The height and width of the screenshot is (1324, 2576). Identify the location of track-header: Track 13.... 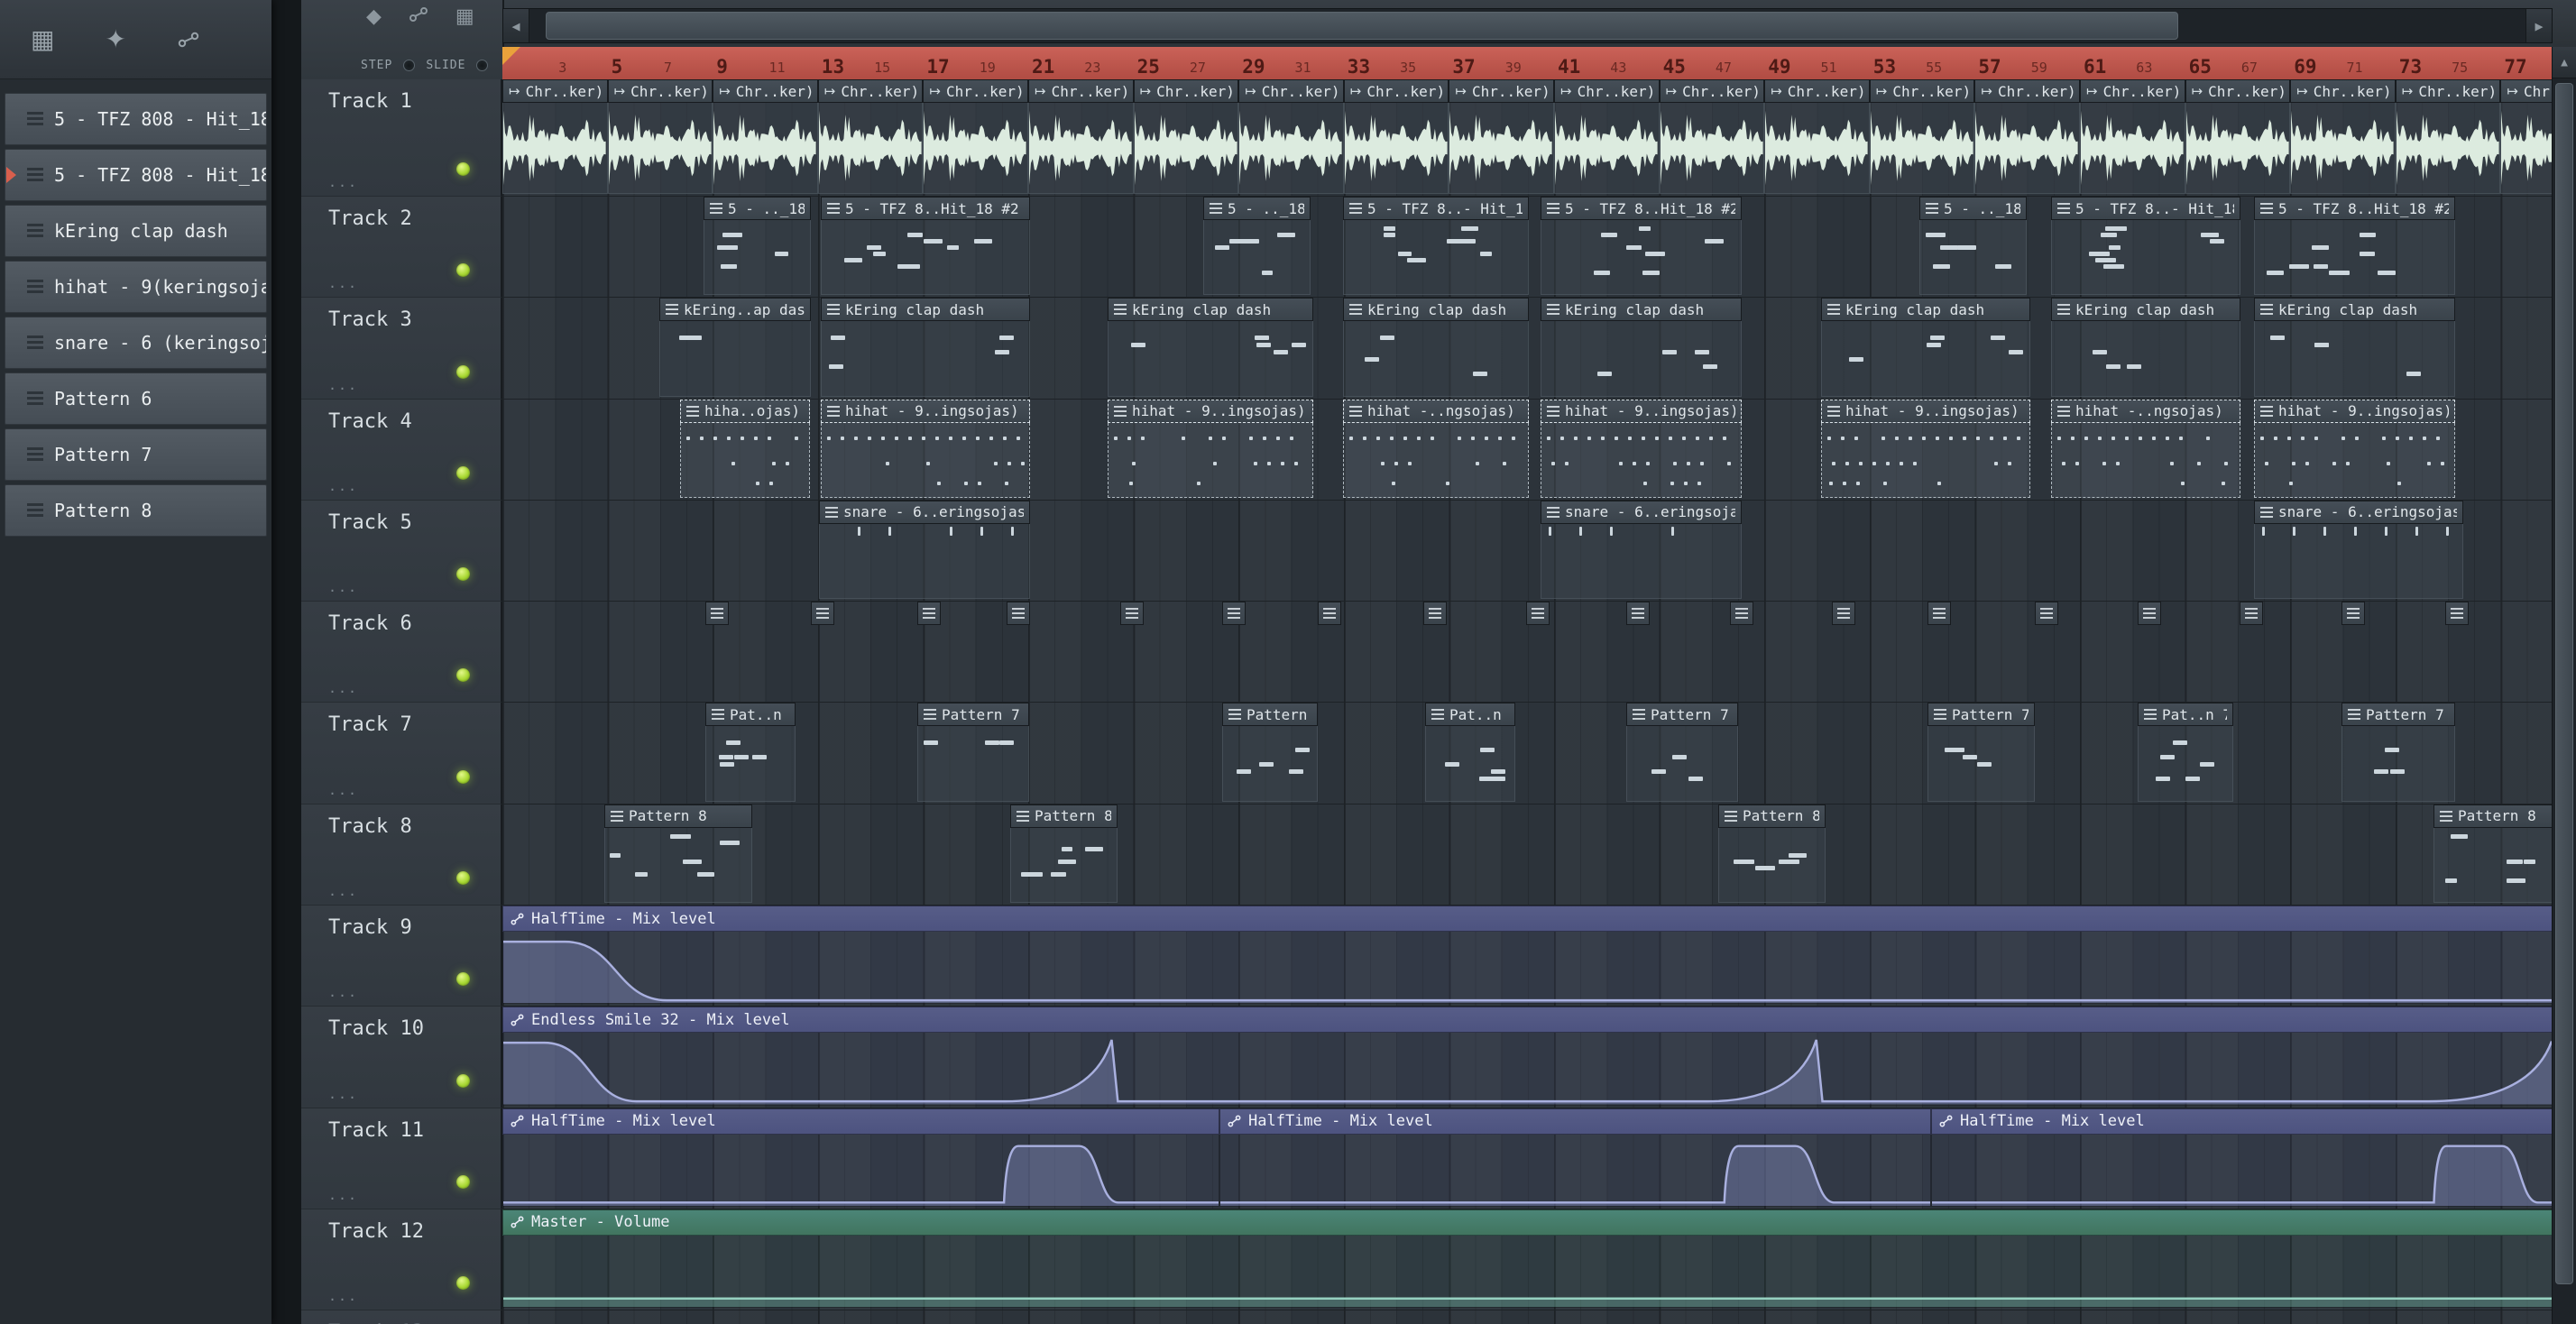
(402, 1317).